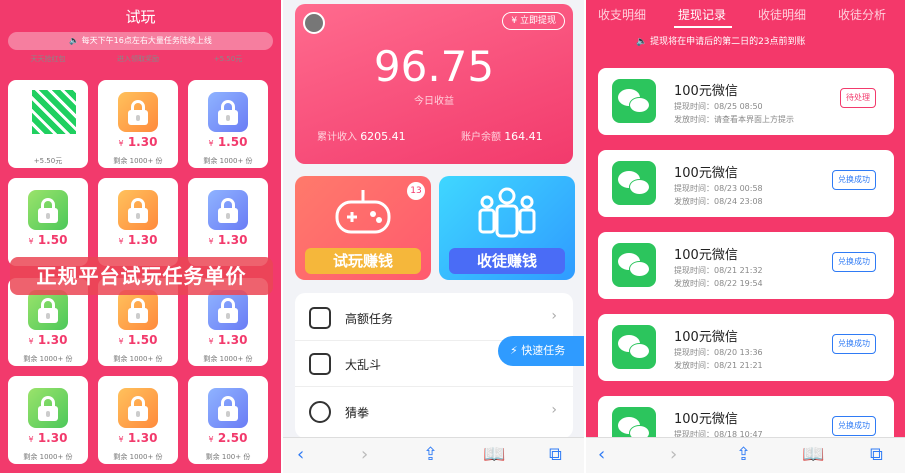 The image size is (905, 473). I want to click on withdraw-button: ¥ 立即提现, so click(533, 21).